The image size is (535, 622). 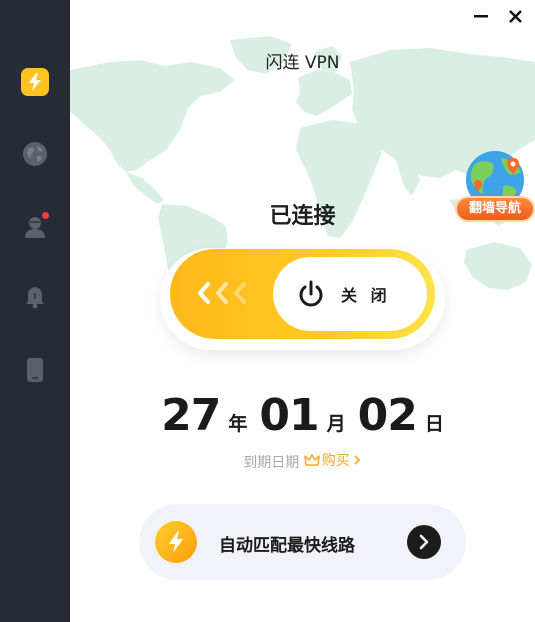 I want to click on chevron-right-icon, so click(x=424, y=542).